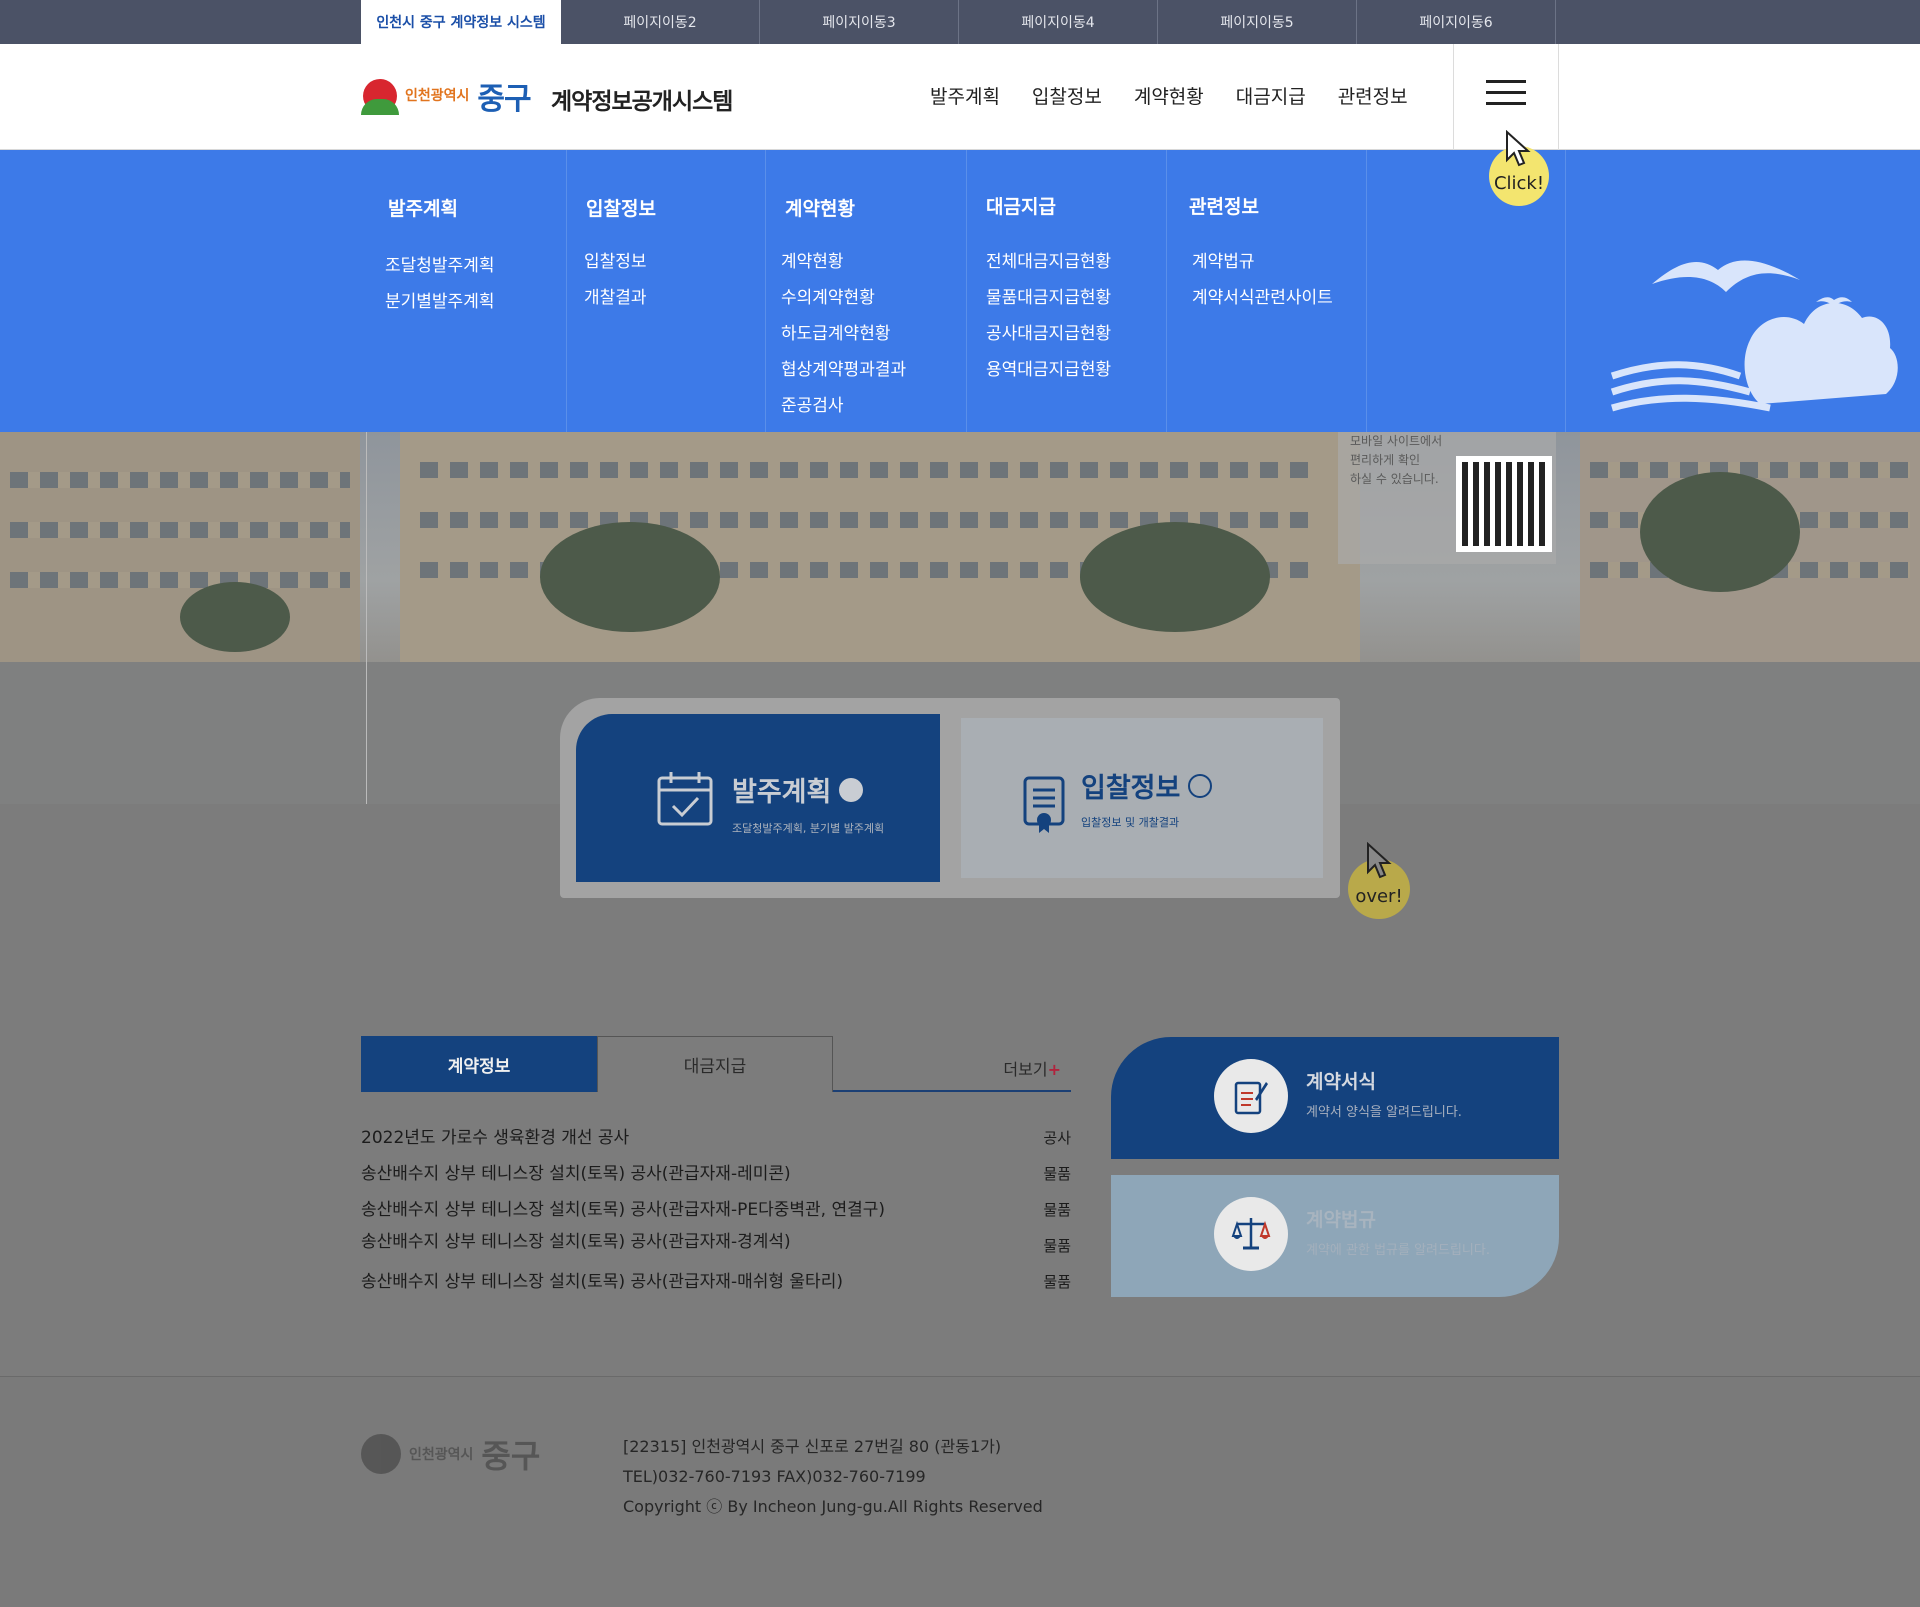 The height and width of the screenshot is (1607, 1920). Describe the element at coordinates (1021, 205) in the screenshot. I see `mega-title-payment: 대금지급` at that location.